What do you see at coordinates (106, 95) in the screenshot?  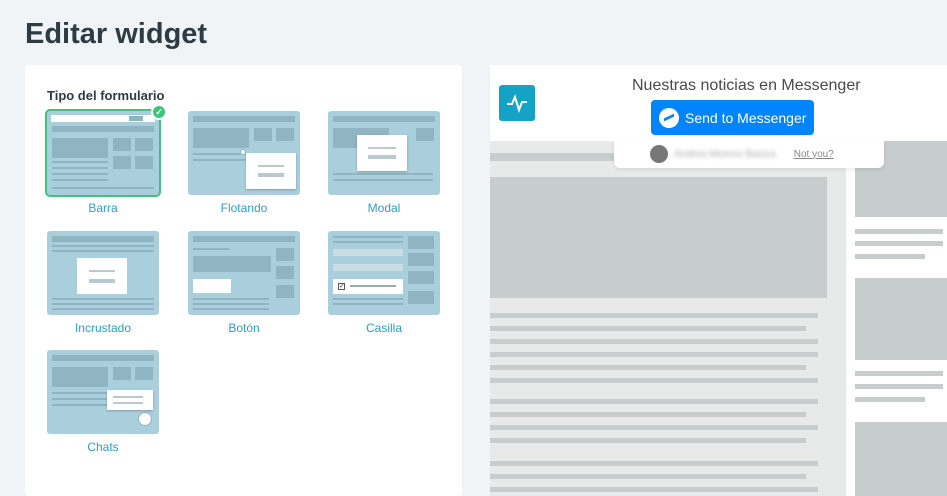 I see `section-title: Tipo del formulario` at bounding box center [106, 95].